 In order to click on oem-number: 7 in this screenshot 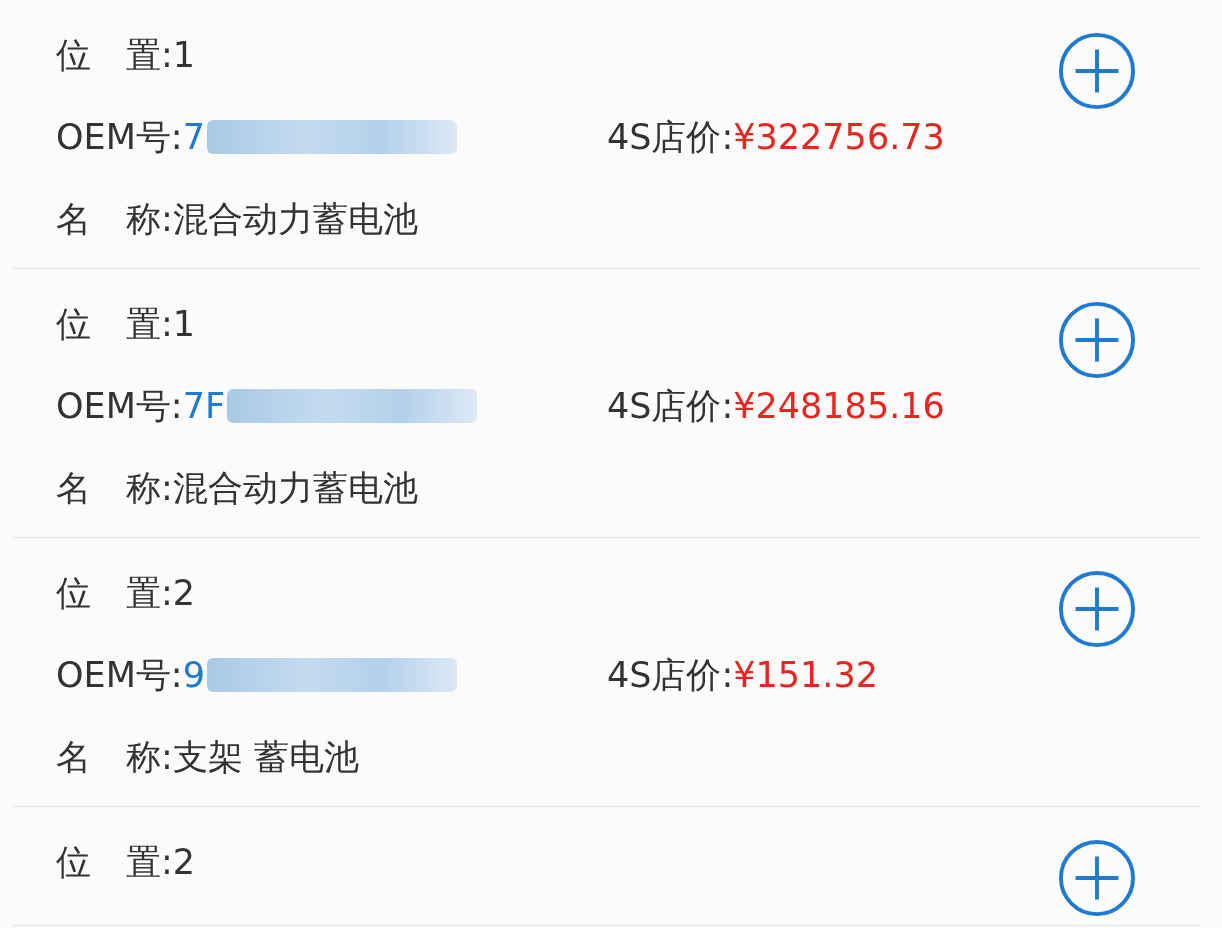, I will do `click(193, 137)`.